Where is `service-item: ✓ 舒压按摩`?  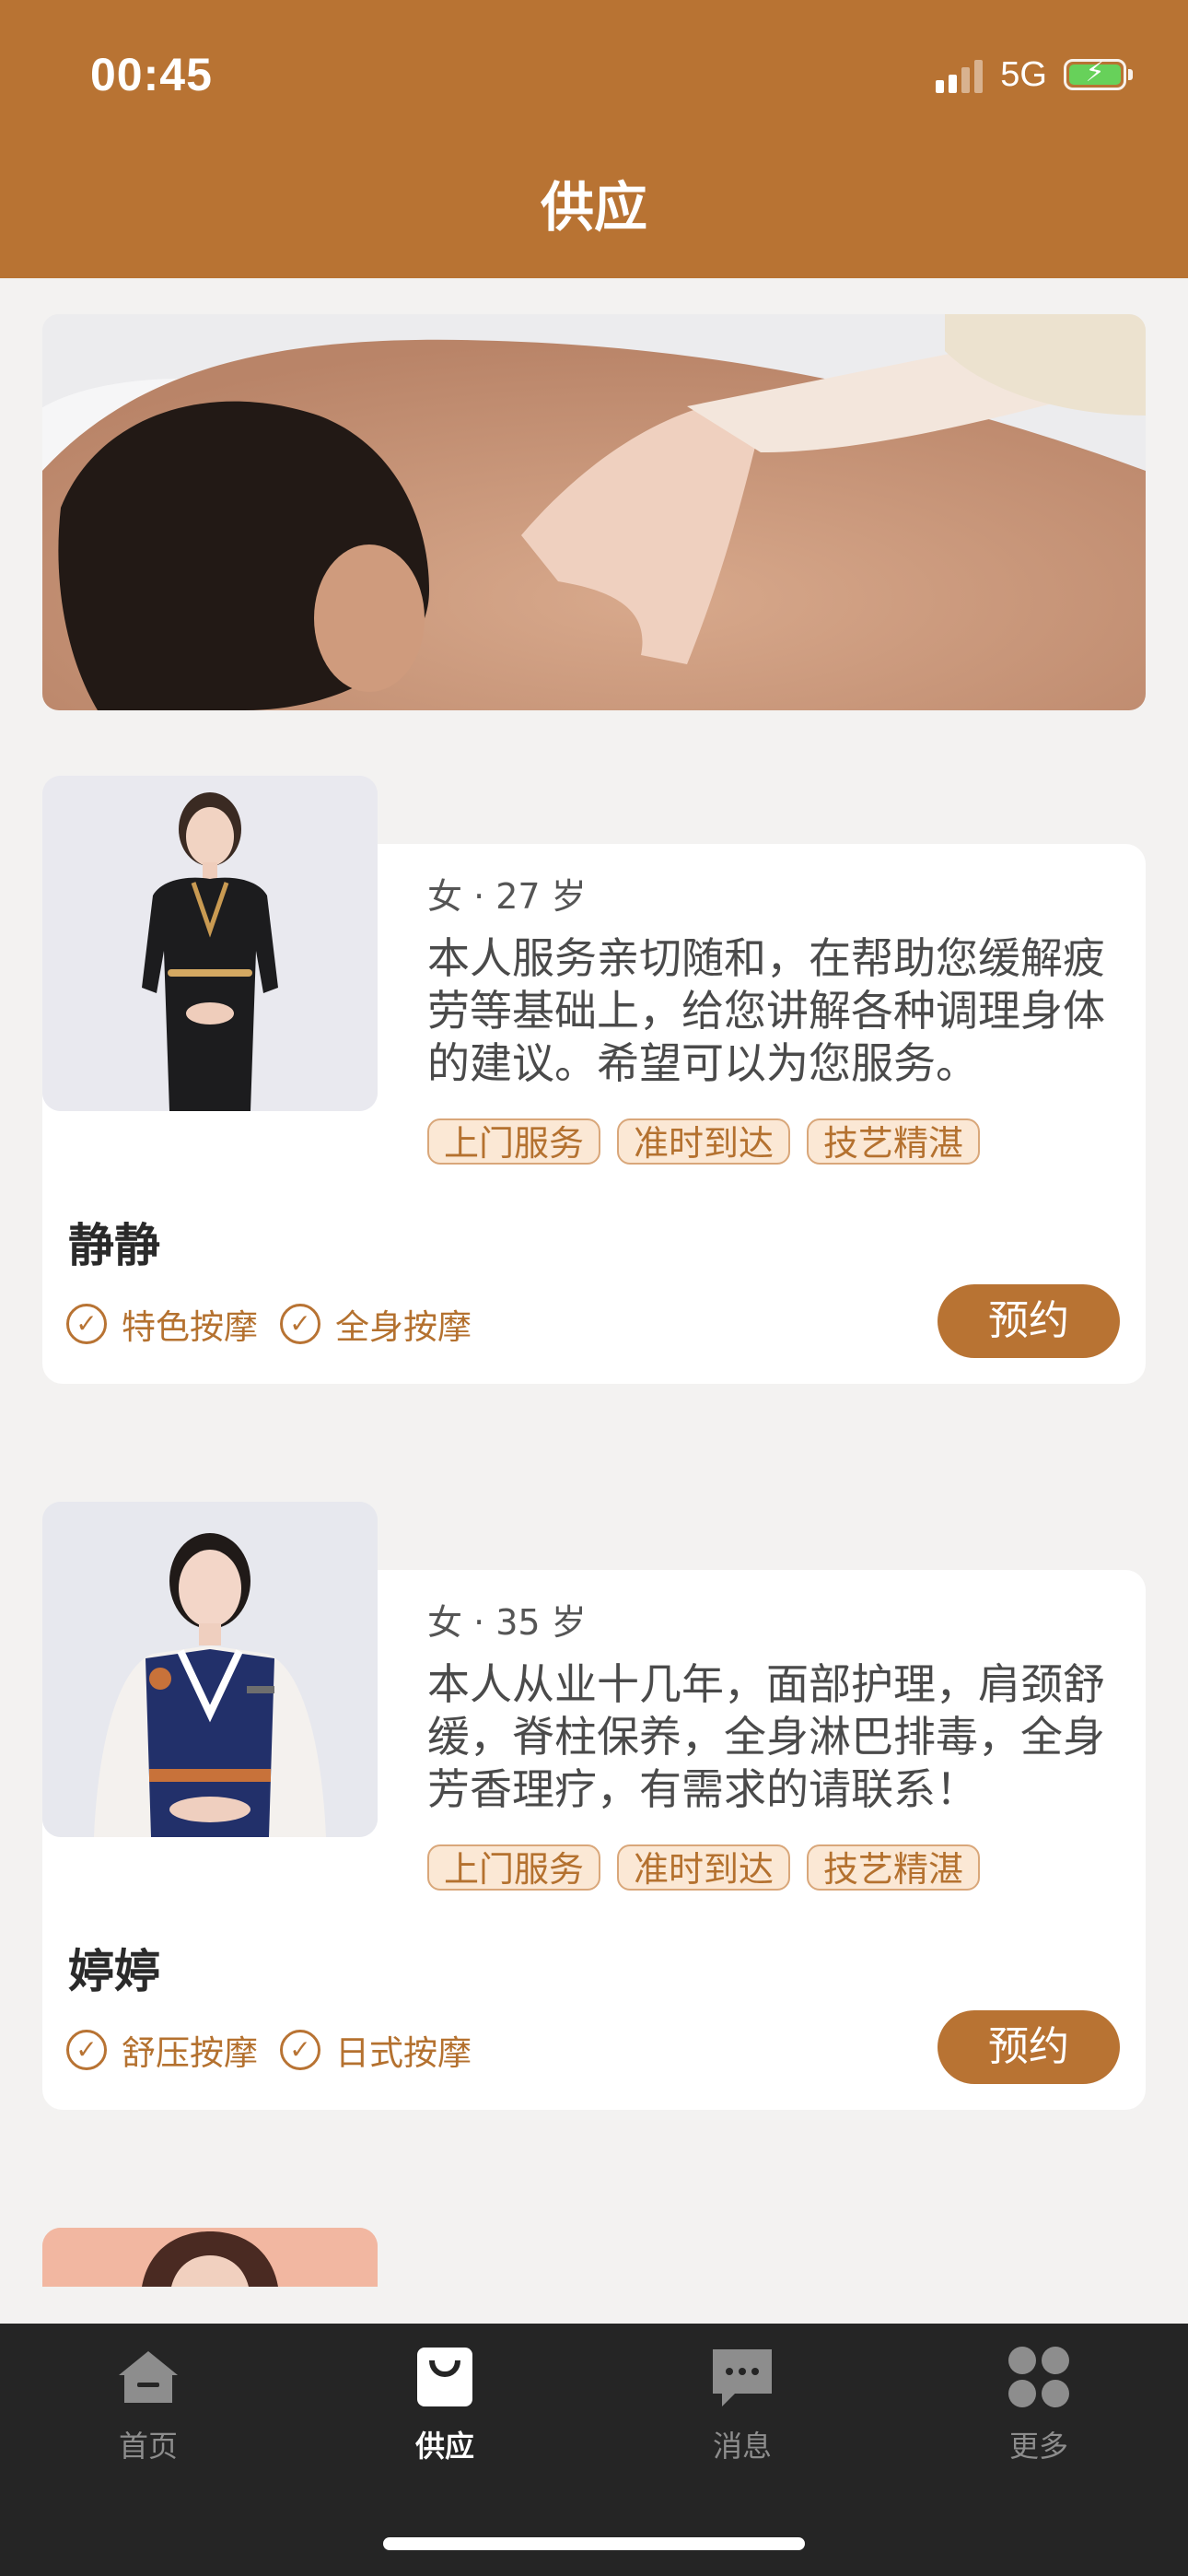
service-item: ✓ 舒压按摩 is located at coordinates (162, 2050).